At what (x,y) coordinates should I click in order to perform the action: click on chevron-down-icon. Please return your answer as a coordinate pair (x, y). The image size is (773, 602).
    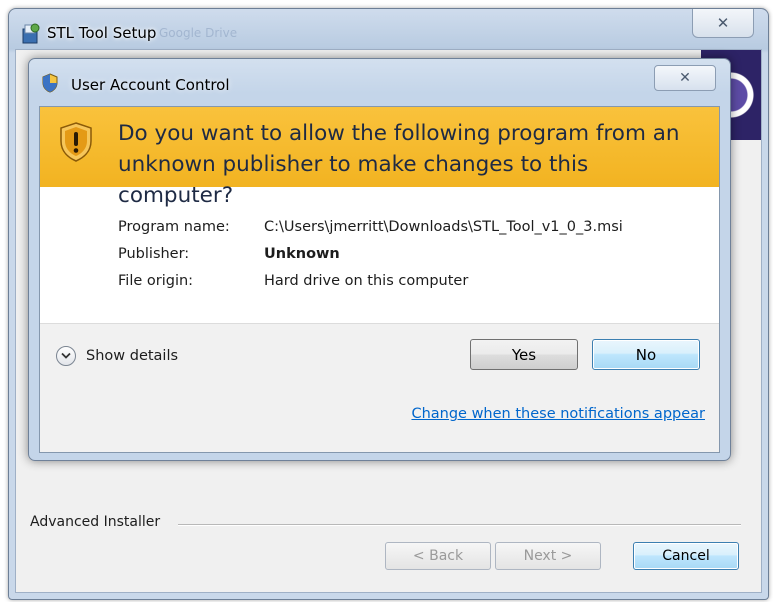
    Looking at the image, I should click on (66, 356).